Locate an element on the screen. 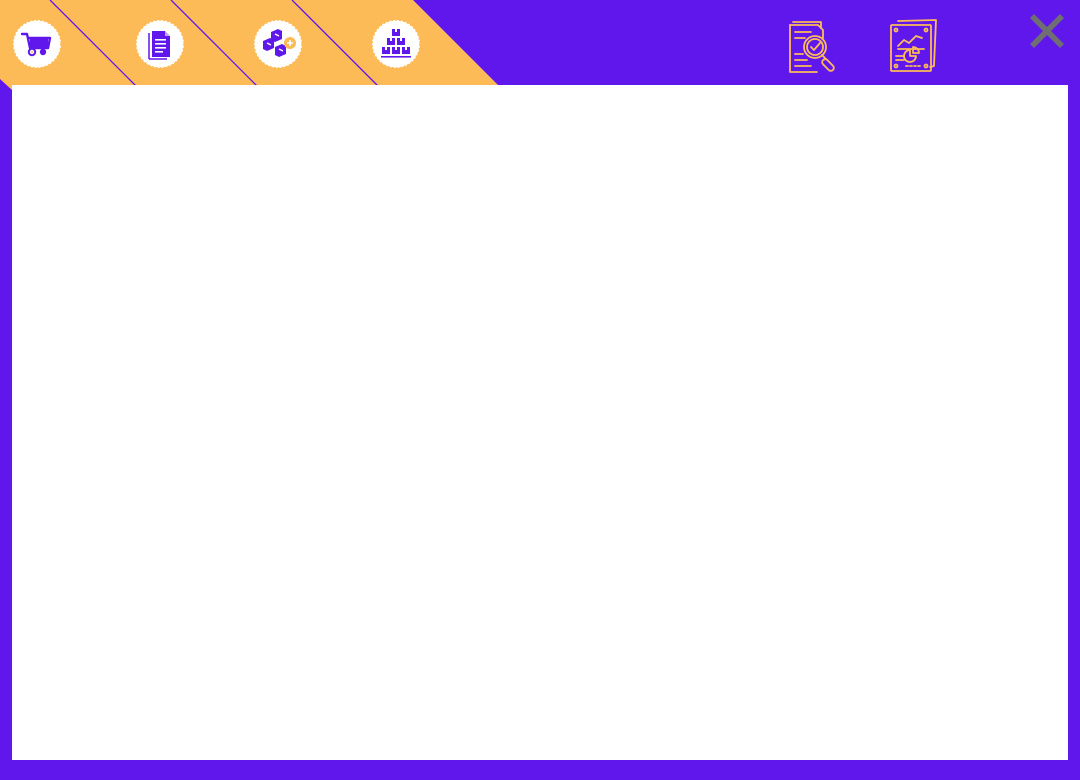  document-icon is located at coordinates (160, 44).